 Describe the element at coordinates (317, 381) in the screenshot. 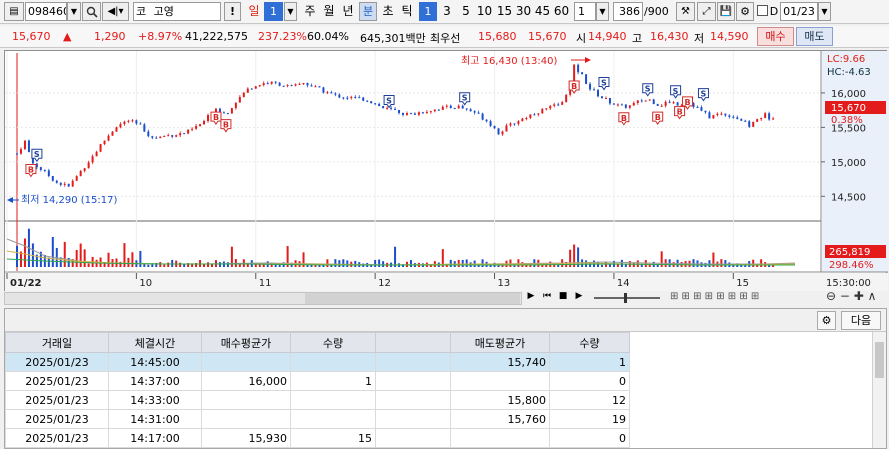

I see `table-row: 2025/01/23 14:37:00 16,000 1 0` at that location.